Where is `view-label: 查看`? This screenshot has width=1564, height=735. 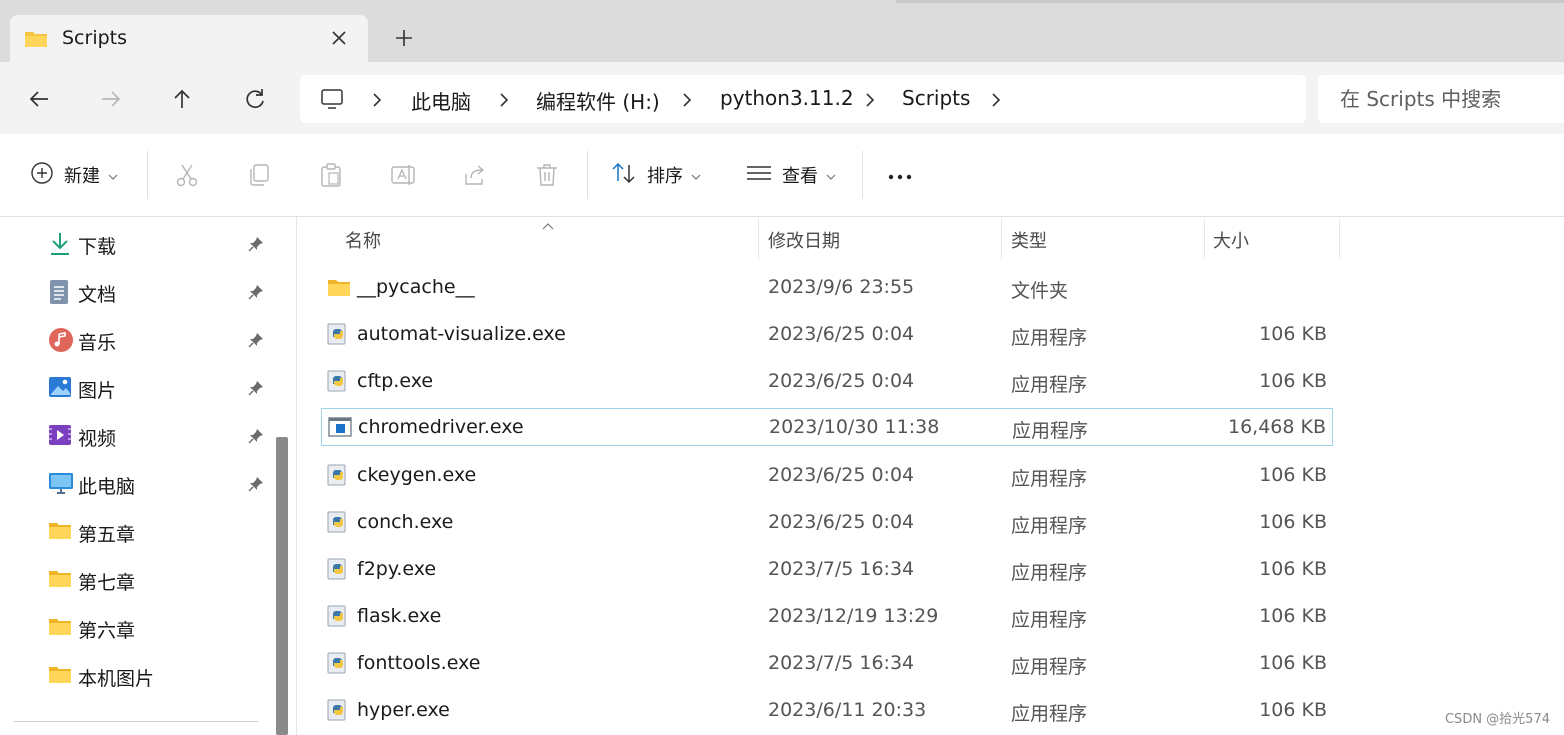 view-label: 查看 is located at coordinates (800, 176).